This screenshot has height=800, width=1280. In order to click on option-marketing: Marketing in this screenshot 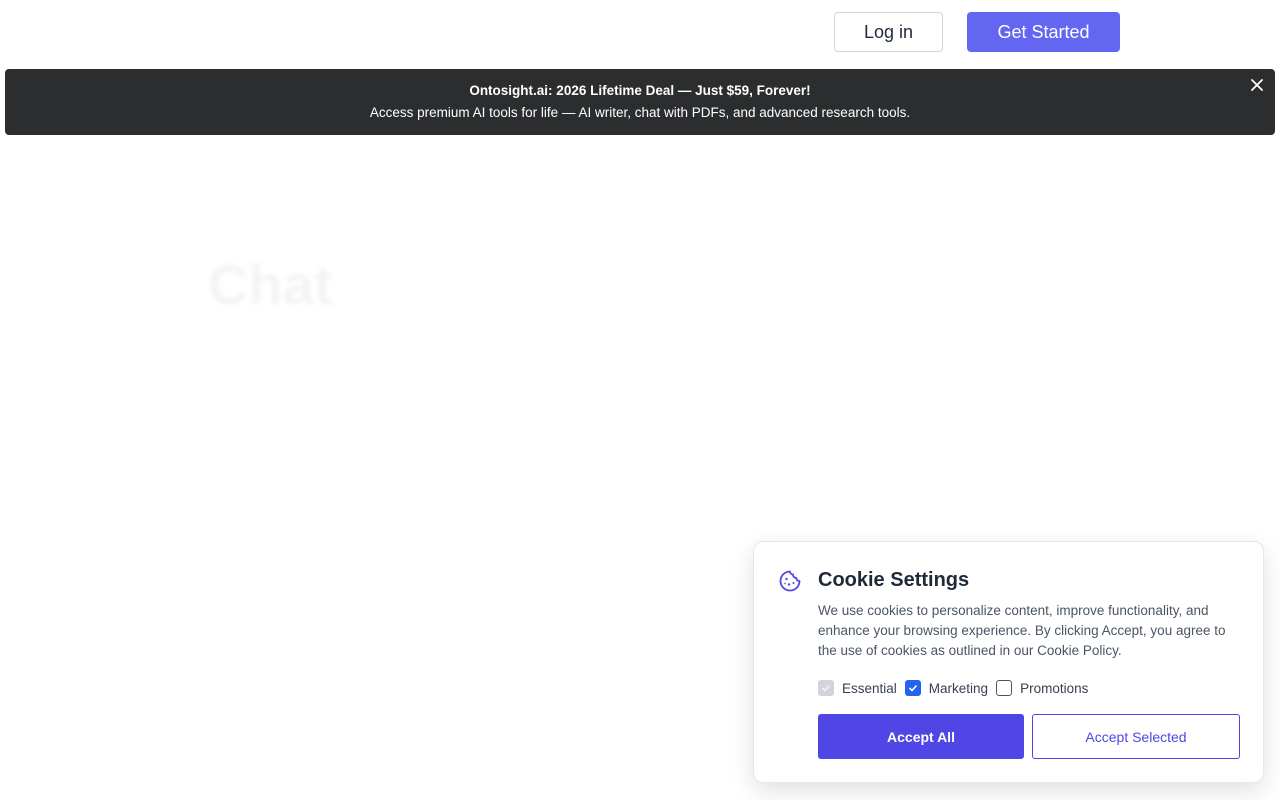, I will do `click(946, 688)`.